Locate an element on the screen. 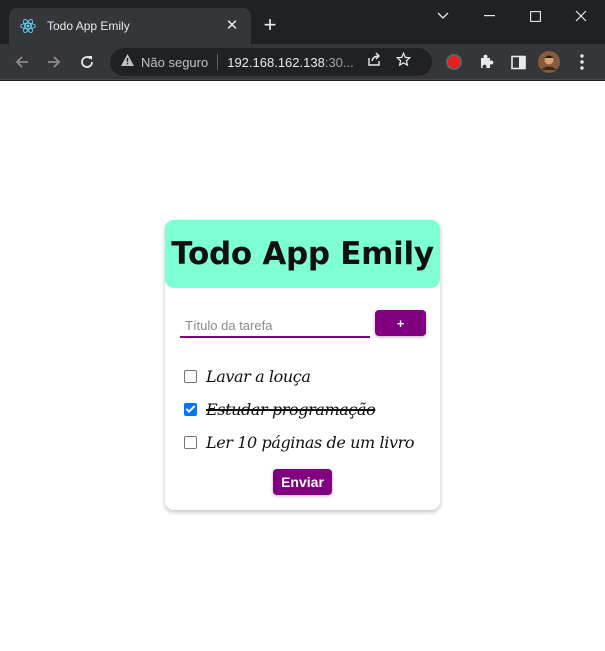 Image resolution: width=605 pixels, height=651 pixels. submit-button: Enviar is located at coordinates (302, 482).